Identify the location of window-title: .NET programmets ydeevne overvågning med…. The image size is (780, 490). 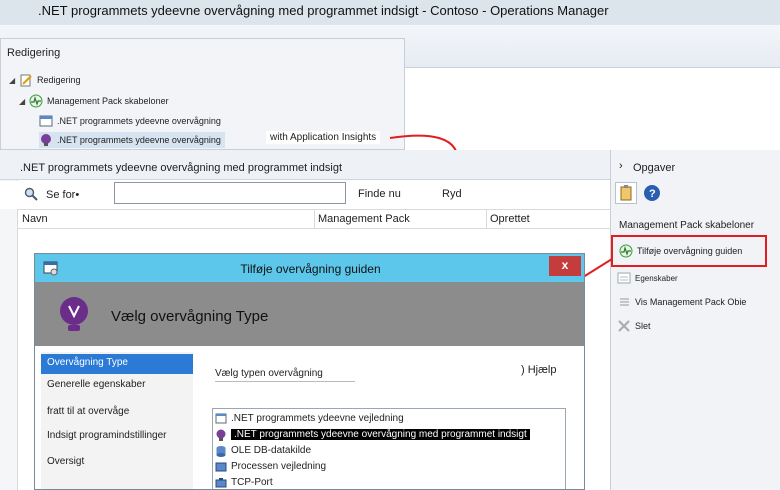
(390, 12).